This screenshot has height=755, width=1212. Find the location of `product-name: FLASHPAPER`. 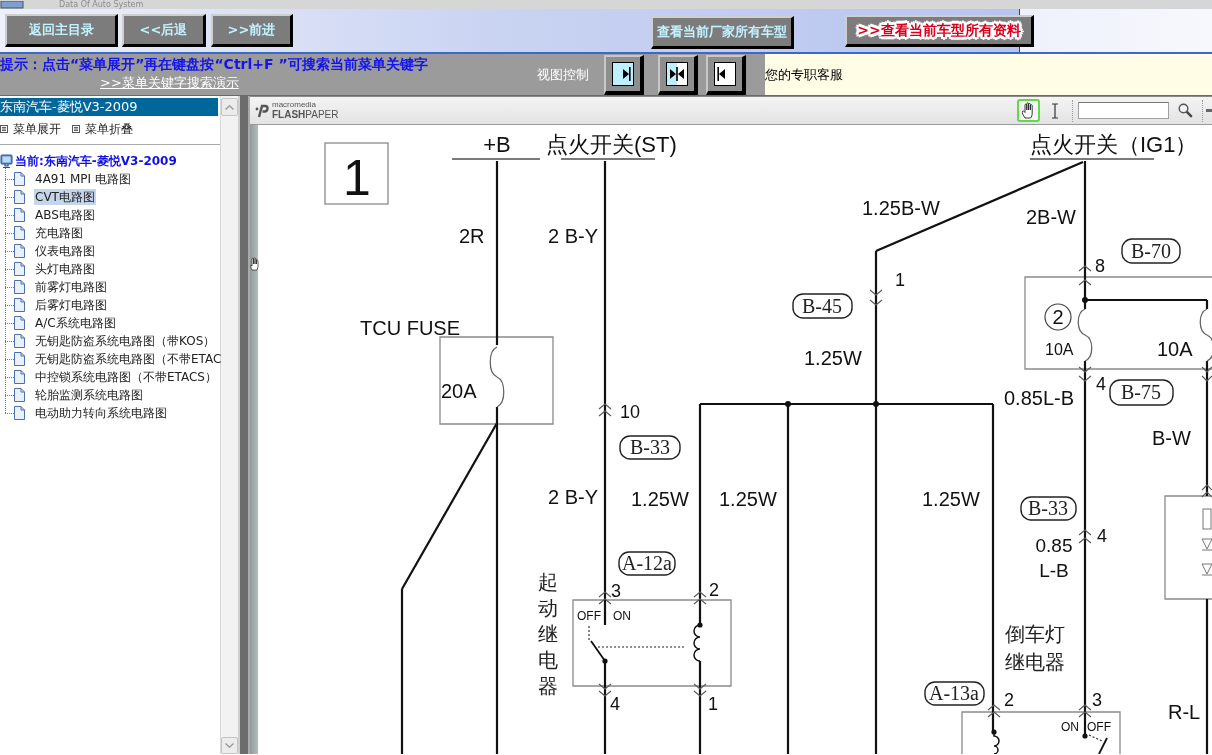

product-name: FLASHPAPER is located at coordinates (305, 114).